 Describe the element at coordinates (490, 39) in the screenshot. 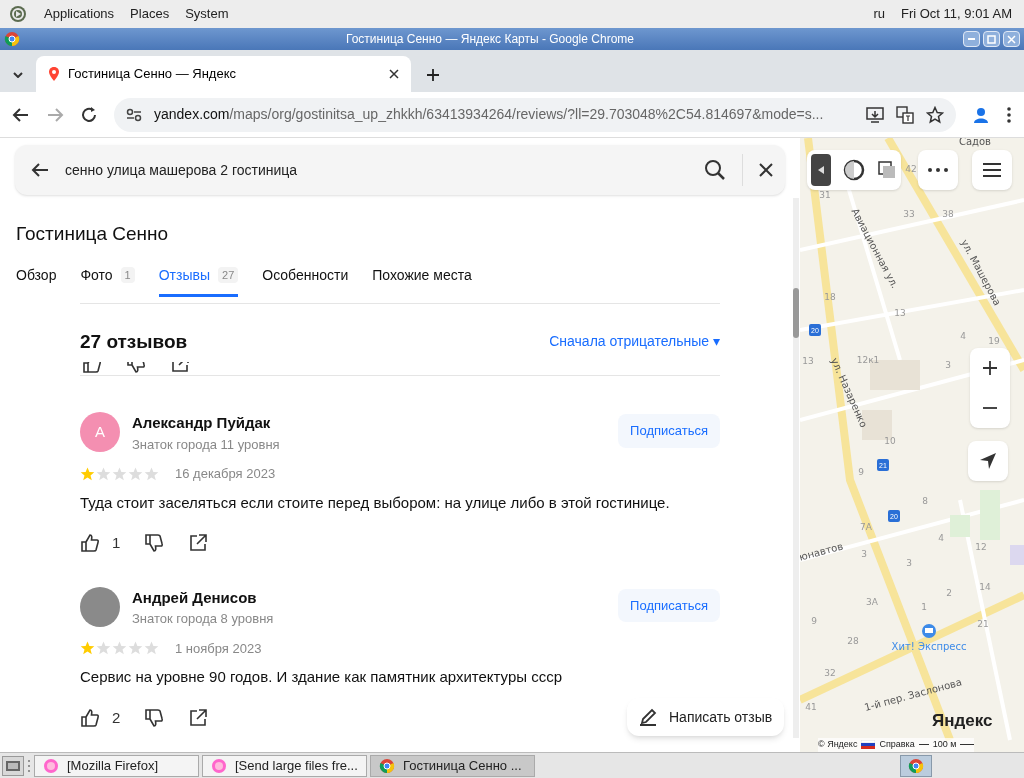

I see `window-title: Гостиница Сенно — Яндекс Карты - Google Chrome` at that location.